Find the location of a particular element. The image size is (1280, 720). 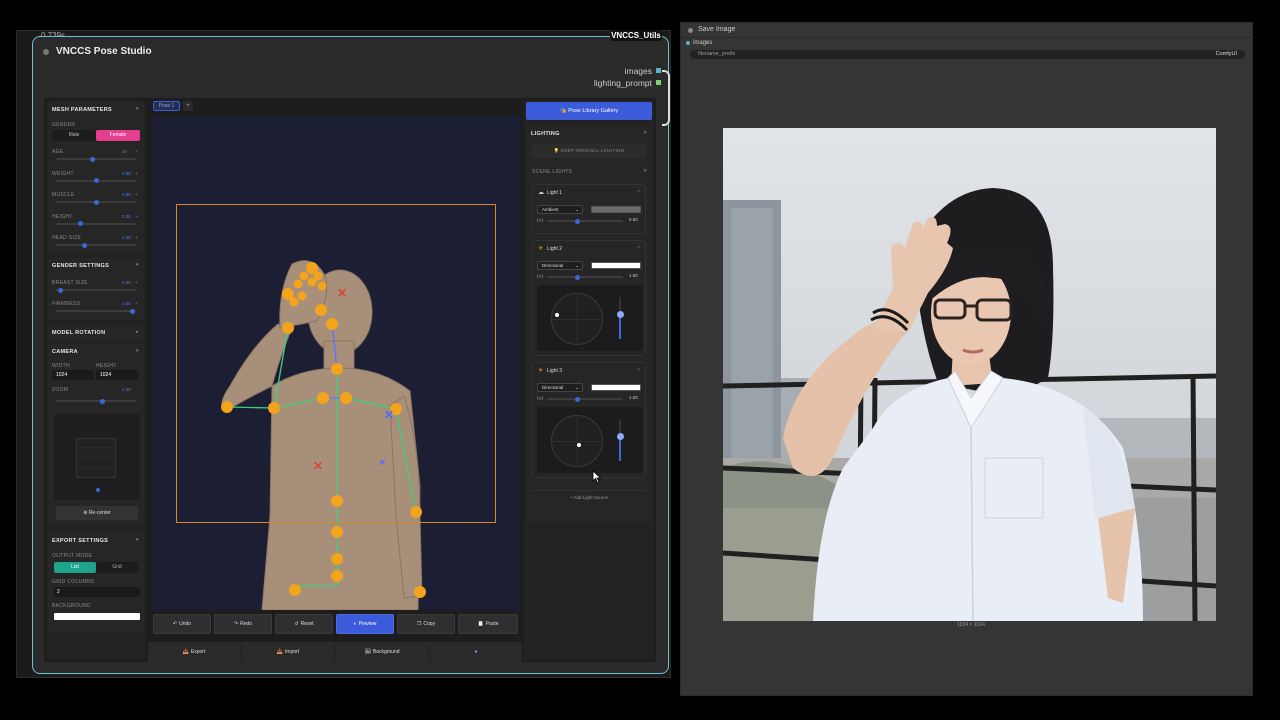

export-button: 📤 Export is located at coordinates (194, 652).